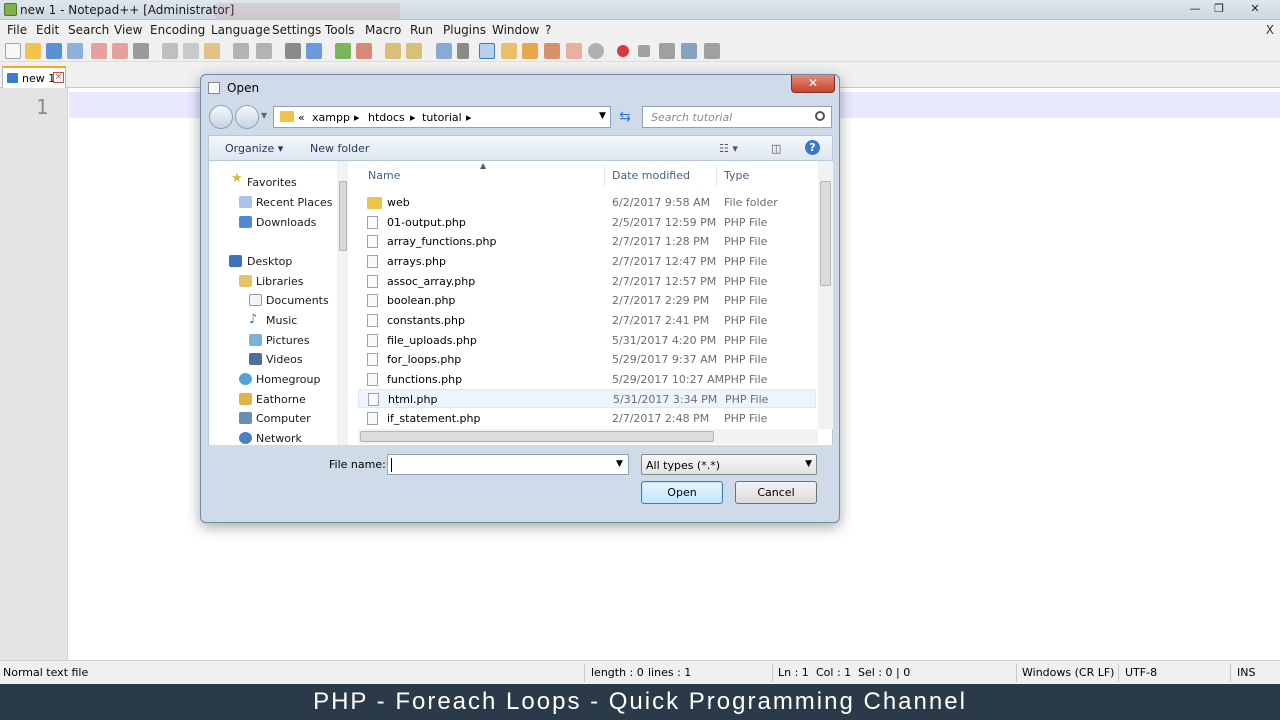 Image resolution: width=1280 pixels, height=720 pixels. What do you see at coordinates (587, 300) in the screenshot?
I see `file-row: boolean.php 2/7/2017 2:29 PM PHP File` at bounding box center [587, 300].